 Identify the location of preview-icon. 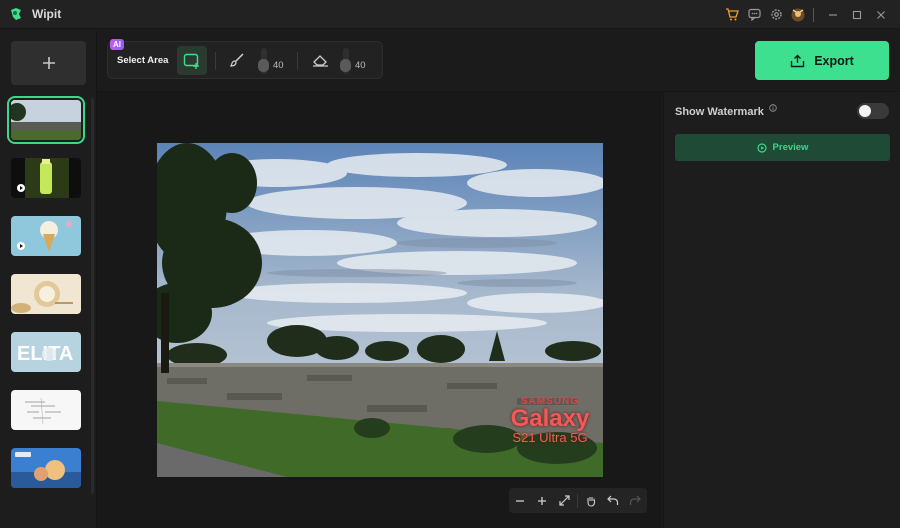
(761, 147).